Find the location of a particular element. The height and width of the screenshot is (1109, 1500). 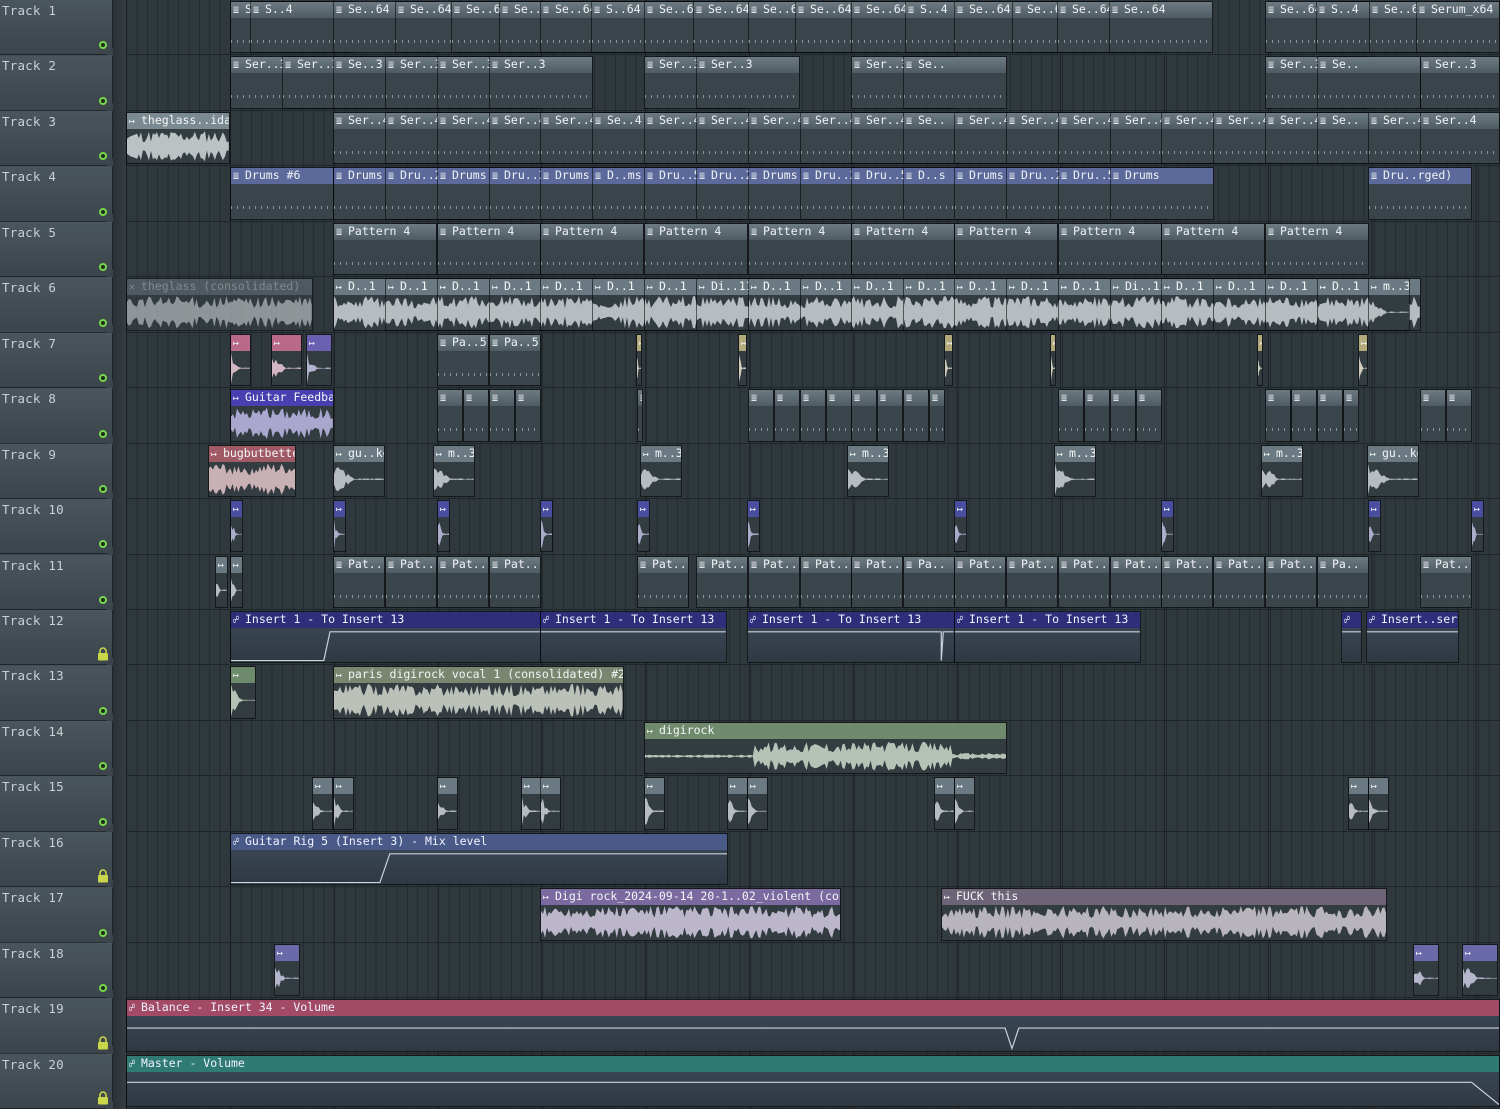

clip-title-bar: ≣ Pa.. is located at coordinates (1343, 564).